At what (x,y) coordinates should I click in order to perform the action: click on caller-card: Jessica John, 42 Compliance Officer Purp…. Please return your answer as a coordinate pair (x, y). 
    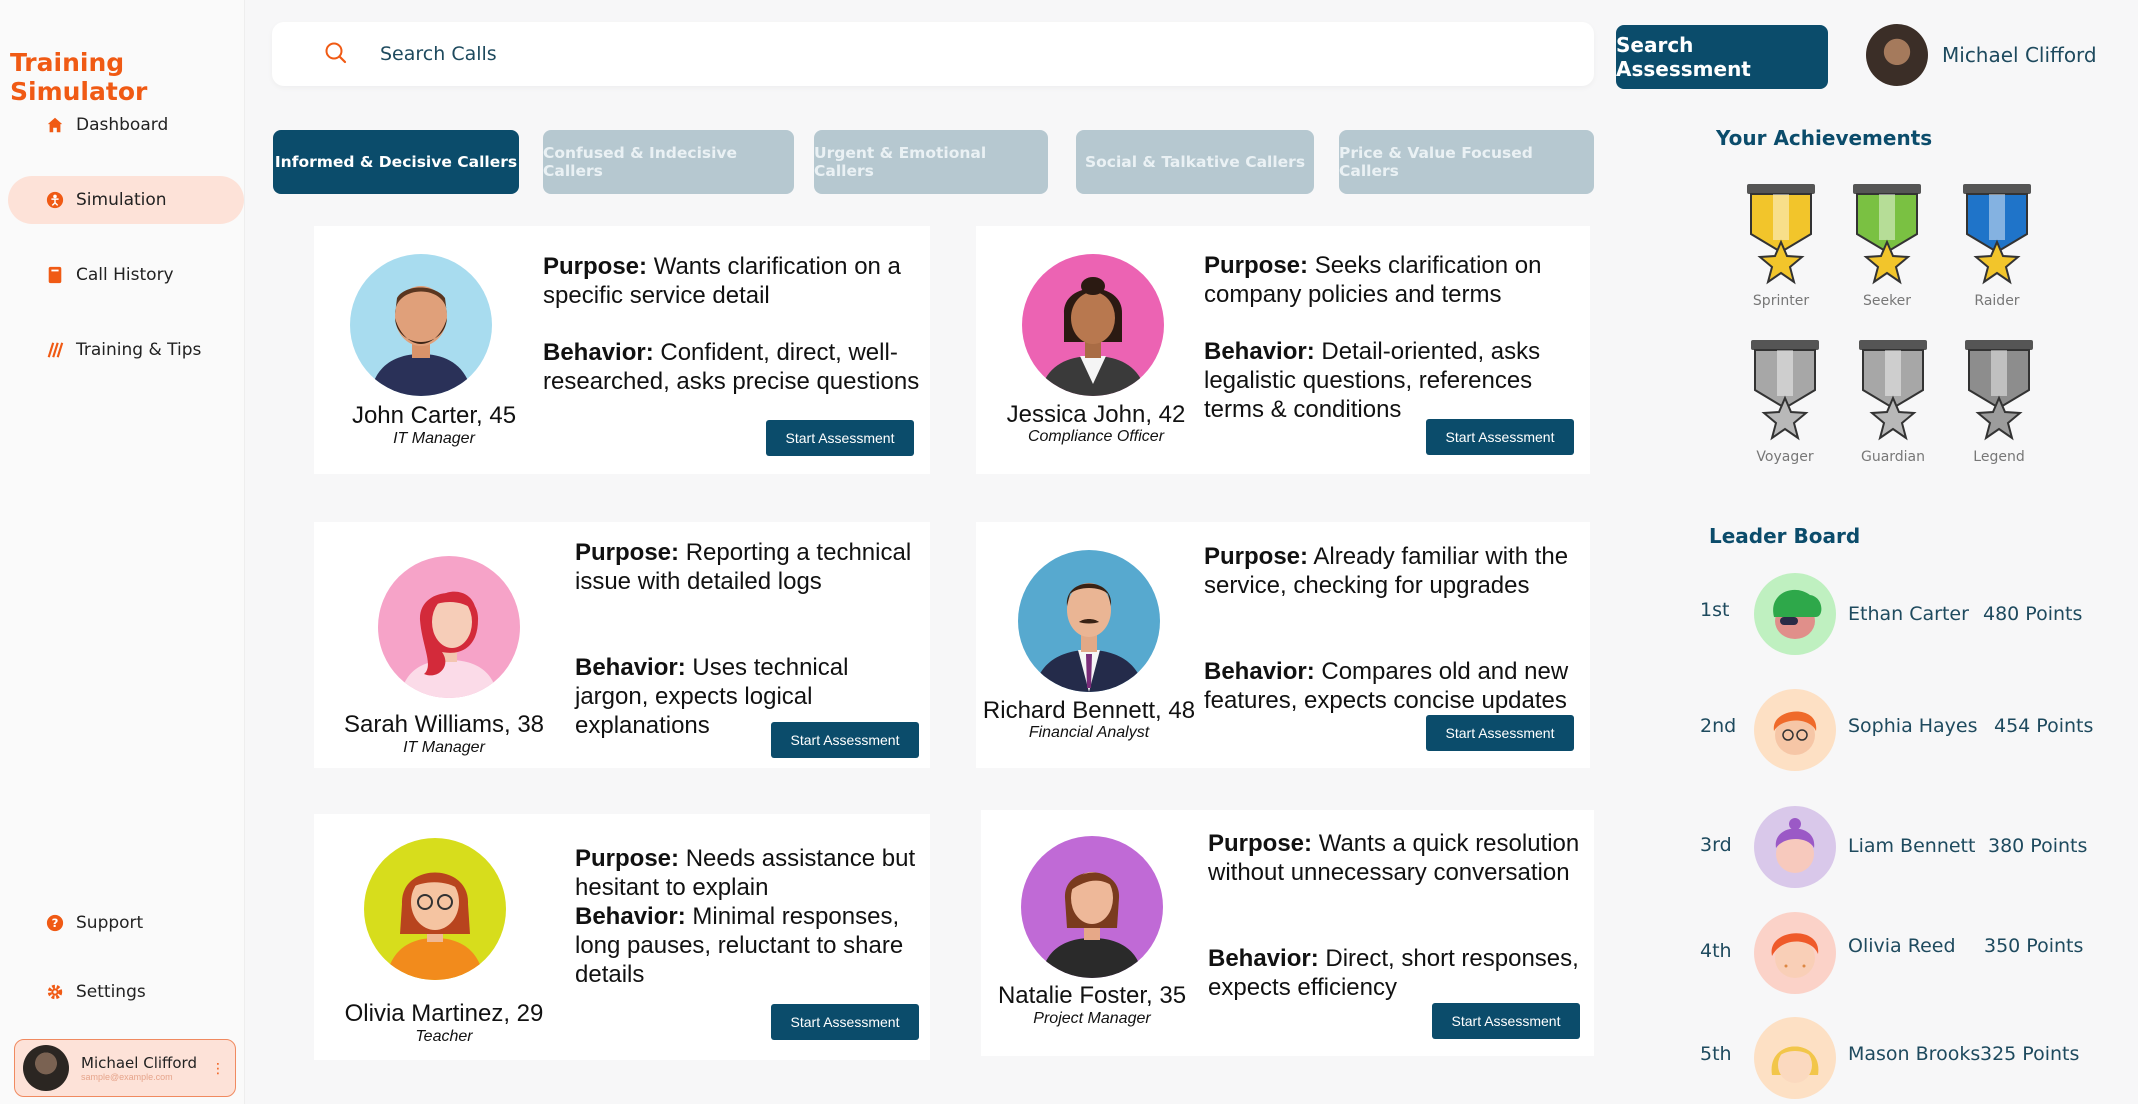
    Looking at the image, I should click on (1283, 350).